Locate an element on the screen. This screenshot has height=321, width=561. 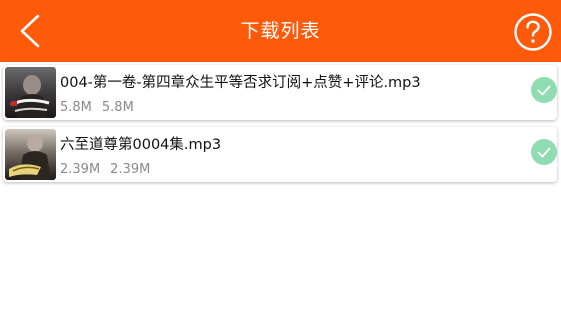
file-name: 六至道尊第0004集.mp3 is located at coordinates (141, 145).